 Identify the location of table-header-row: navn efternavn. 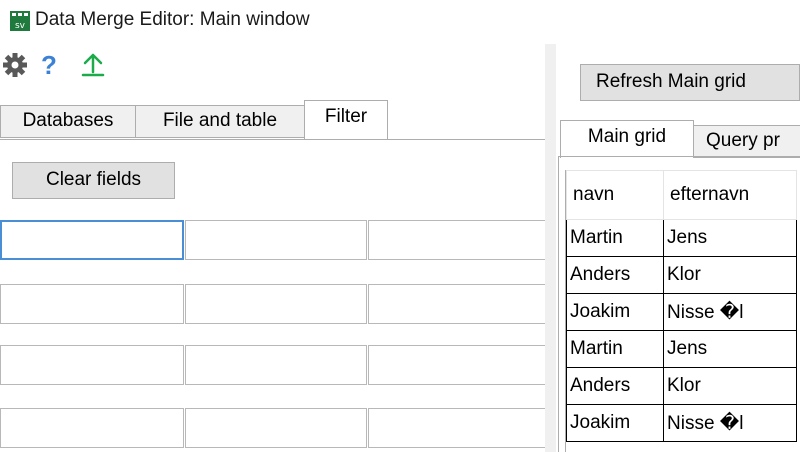
(681, 195).